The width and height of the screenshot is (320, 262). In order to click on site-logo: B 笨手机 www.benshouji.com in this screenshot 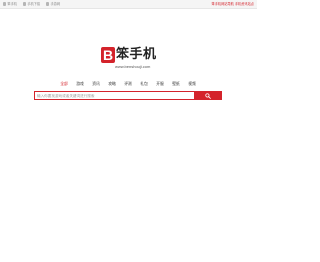, I will do `click(131, 60)`.